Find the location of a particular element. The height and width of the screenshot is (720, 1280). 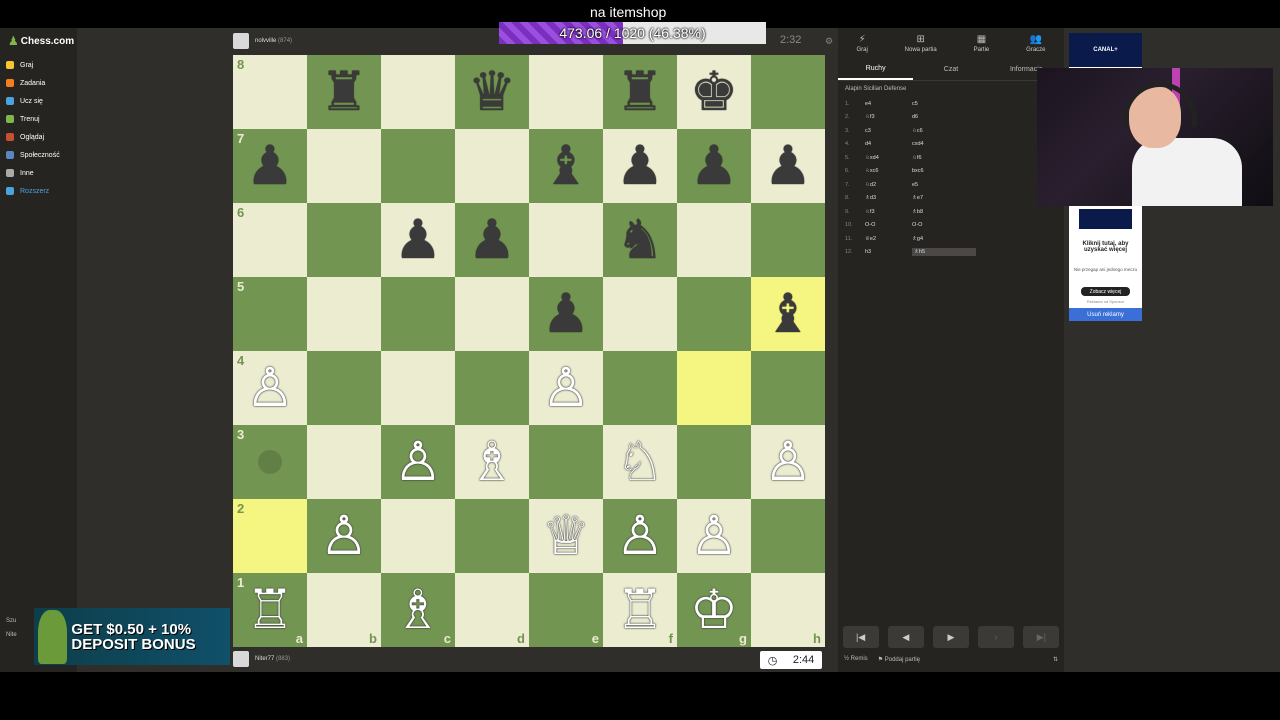

move-black: ♗h5 is located at coordinates (944, 252).